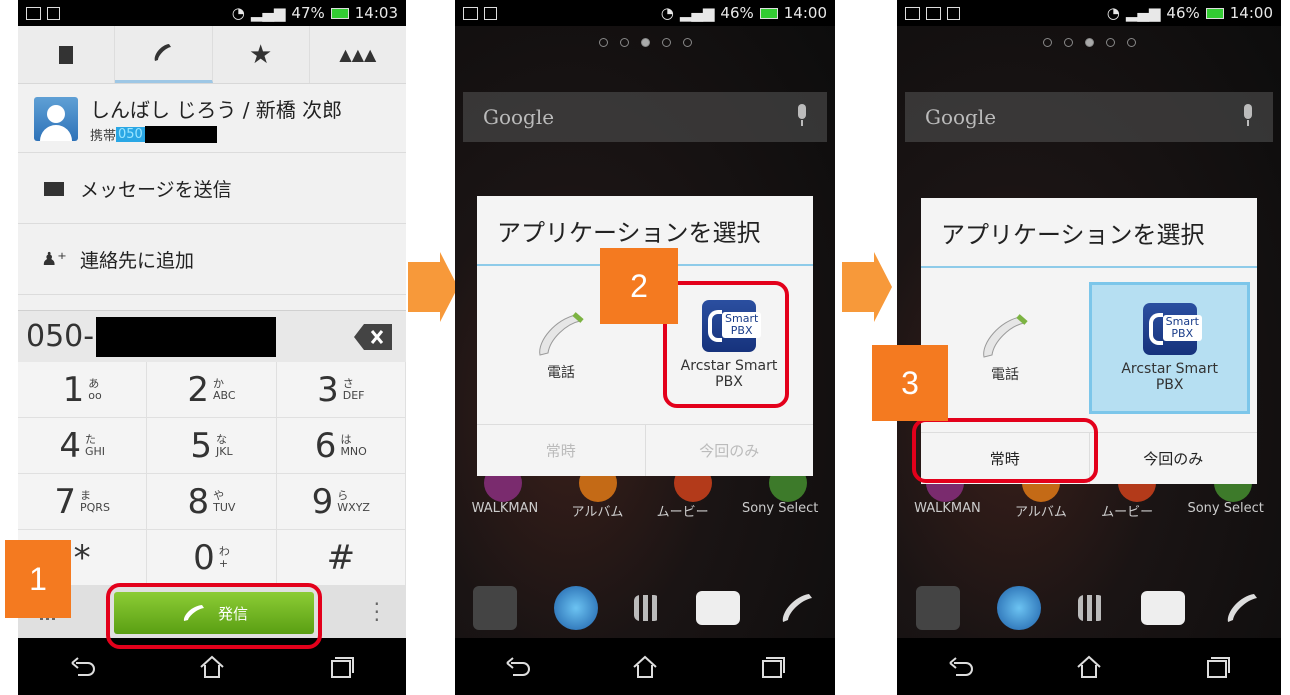 The image size is (1290, 695). Describe the element at coordinates (341, 558) in the screenshot. I see `key-hash: #` at that location.